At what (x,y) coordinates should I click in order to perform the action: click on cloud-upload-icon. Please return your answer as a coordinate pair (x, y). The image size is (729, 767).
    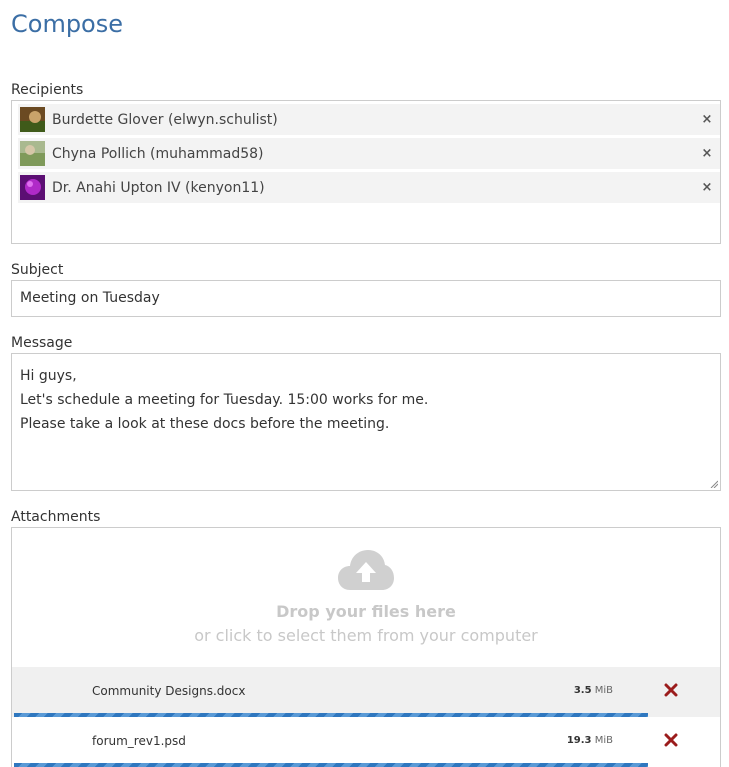
    Looking at the image, I should click on (366, 570).